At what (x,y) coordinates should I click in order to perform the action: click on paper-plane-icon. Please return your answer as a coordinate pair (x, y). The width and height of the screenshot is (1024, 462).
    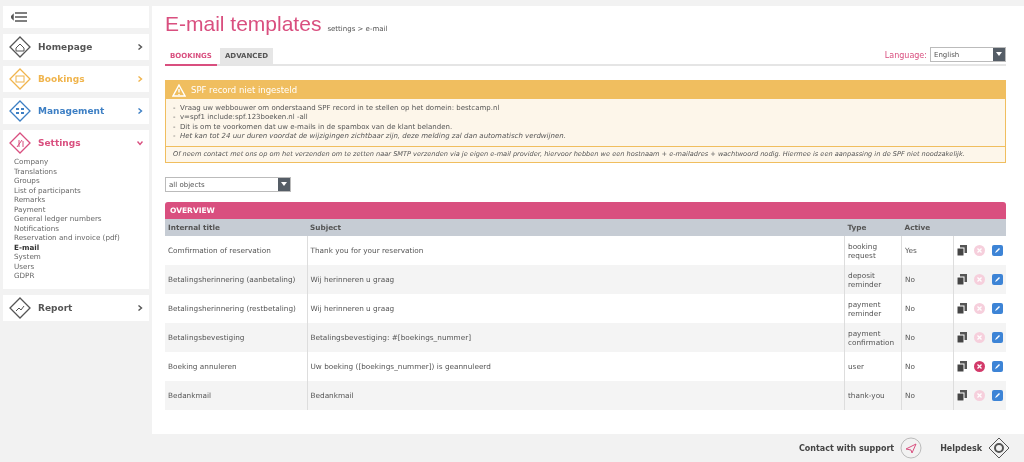
    Looking at the image, I should click on (911, 448).